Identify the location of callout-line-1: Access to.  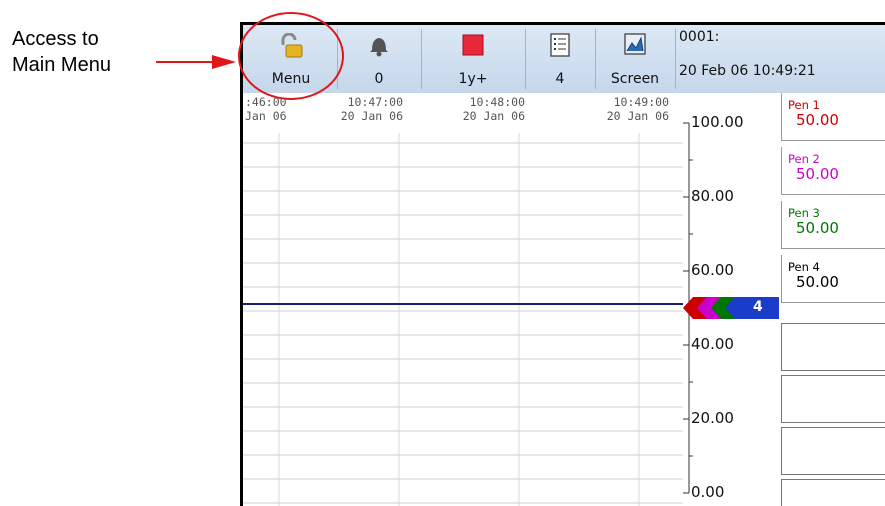
(55, 39).